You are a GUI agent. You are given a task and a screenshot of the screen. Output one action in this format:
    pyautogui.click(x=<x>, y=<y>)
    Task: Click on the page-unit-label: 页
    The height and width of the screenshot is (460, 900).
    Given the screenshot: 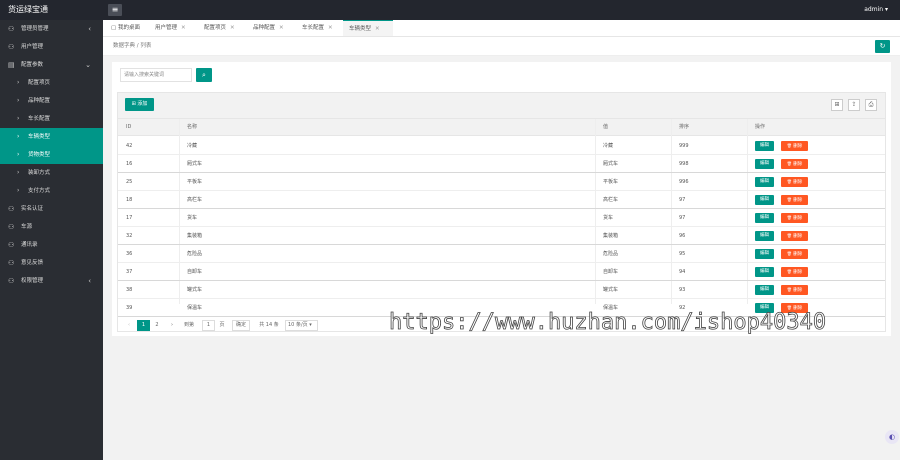 What is the action you would take?
    pyautogui.click(x=222, y=325)
    